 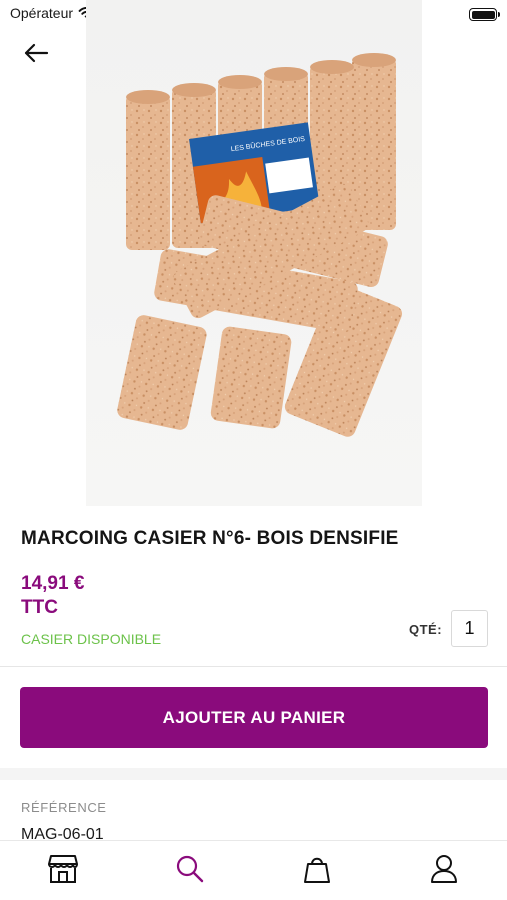 What do you see at coordinates (210, 538) in the screenshot?
I see `product-title: MARCOING CASIER N°6- BOIS DENSIFIE` at bounding box center [210, 538].